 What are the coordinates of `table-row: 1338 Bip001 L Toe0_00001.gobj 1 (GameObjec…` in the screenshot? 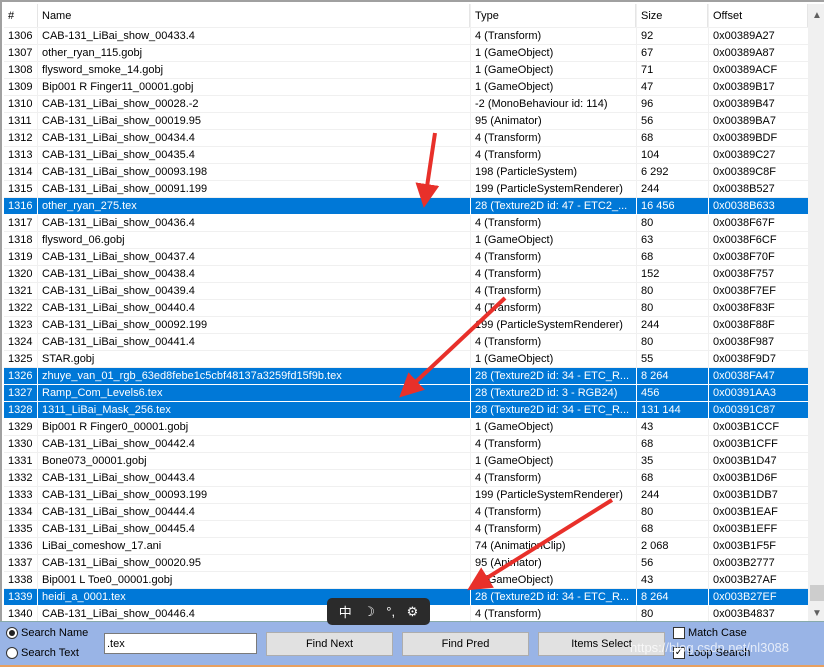 It's located at (406, 580).